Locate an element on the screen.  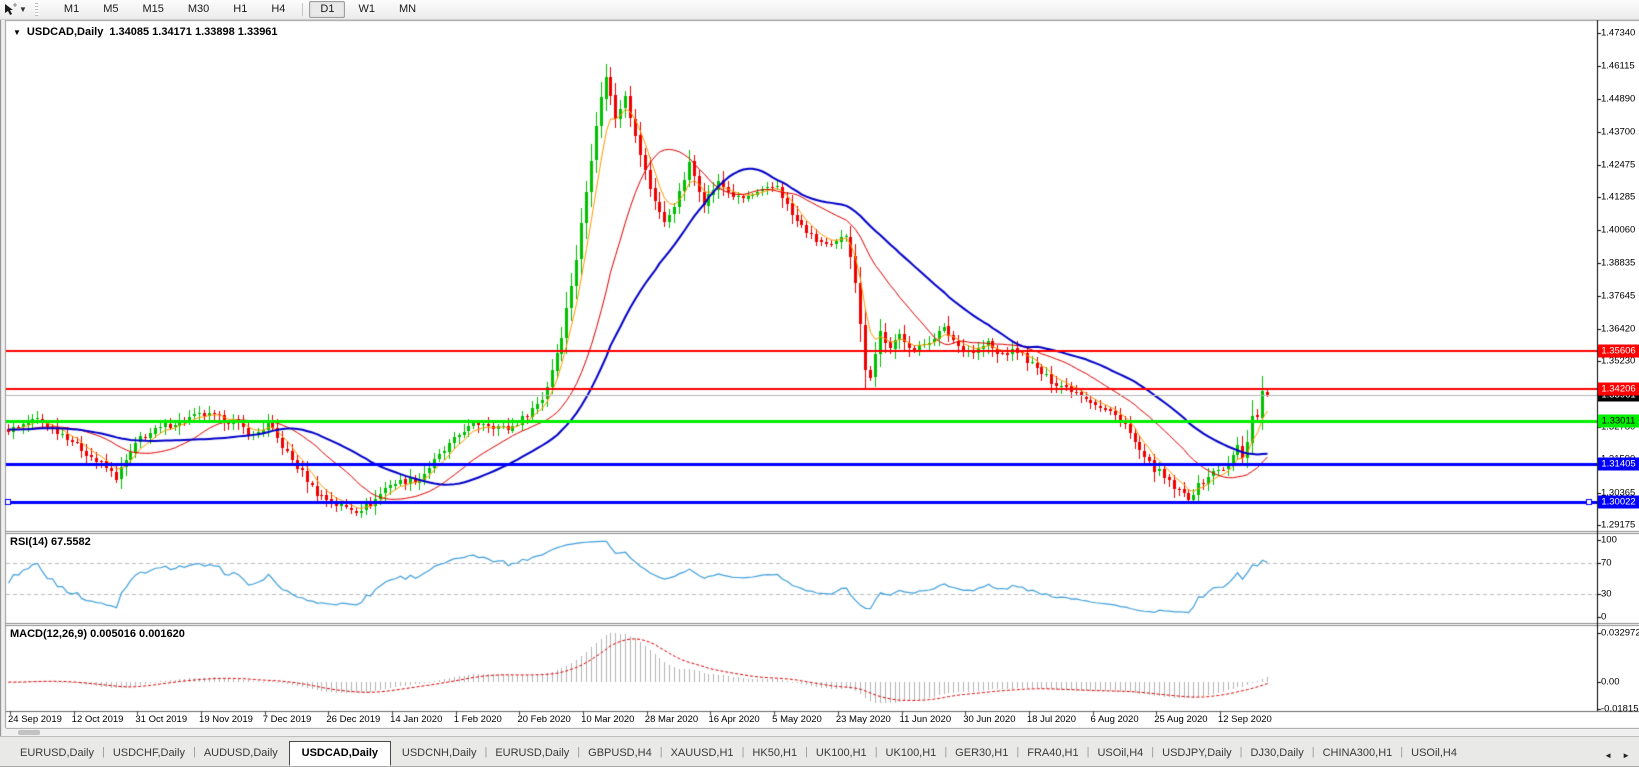
date-axis-label: 1 Feb 2020 is located at coordinates (477, 719).